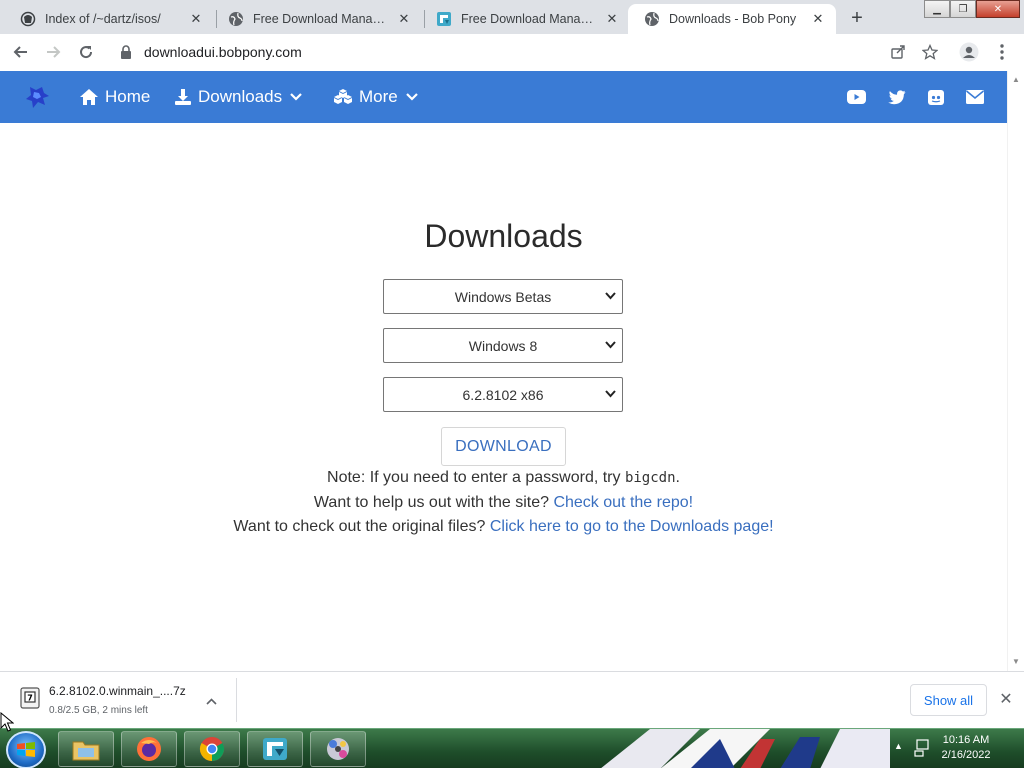 The width and height of the screenshot is (1024, 768). I want to click on nav-more-label: More, so click(378, 96).